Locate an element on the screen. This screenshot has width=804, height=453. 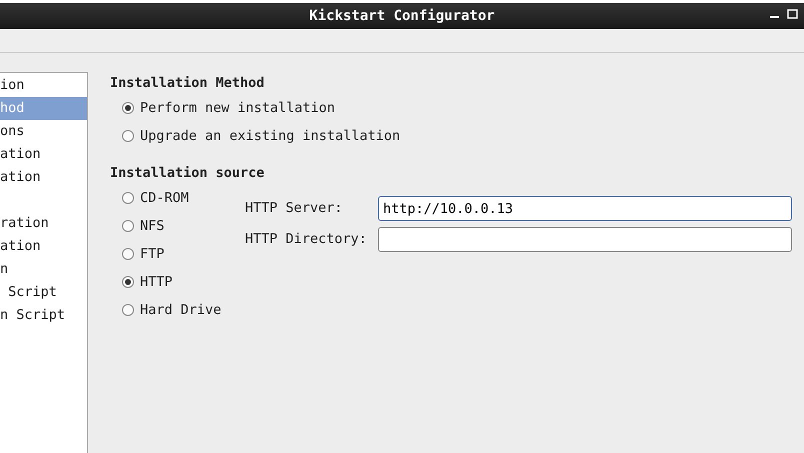
sidebar-item: ration is located at coordinates (43, 223).